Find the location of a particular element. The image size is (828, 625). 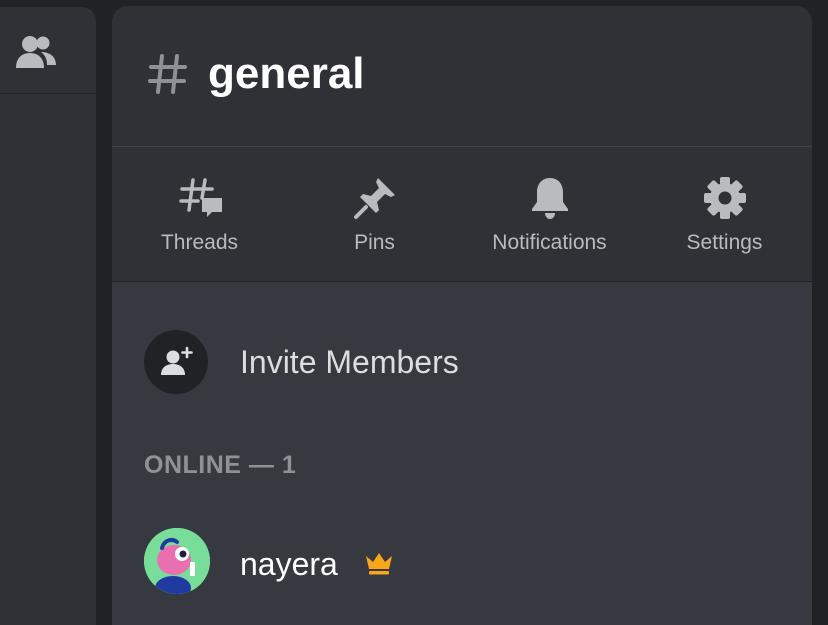

members-icon is located at coordinates (36, 52).